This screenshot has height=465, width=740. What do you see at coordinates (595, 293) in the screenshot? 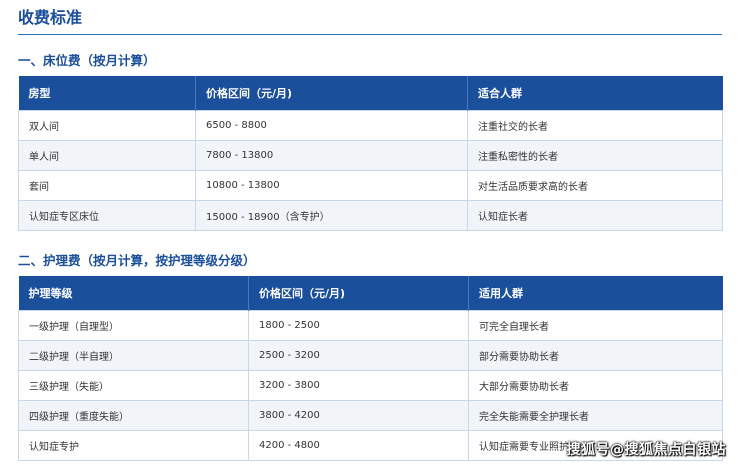
I see `column-header-applicable-group: 适用人群` at bounding box center [595, 293].